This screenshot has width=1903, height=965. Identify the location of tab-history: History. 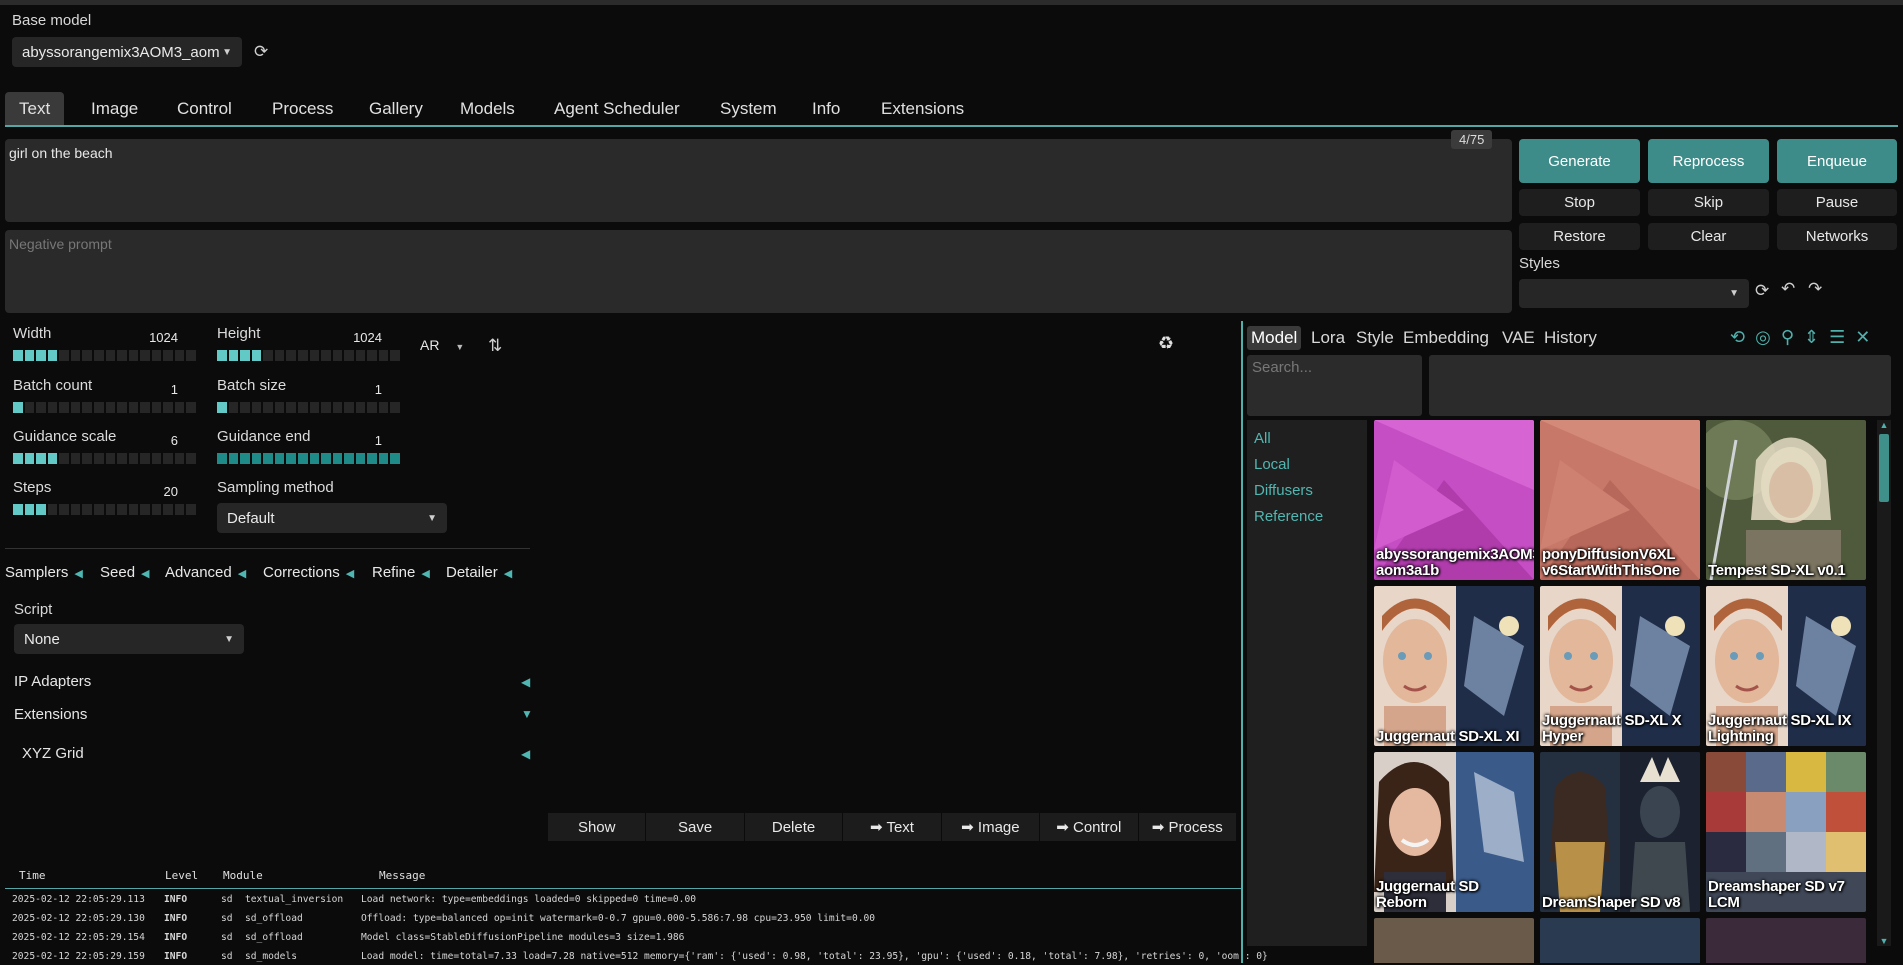
(1570, 338).